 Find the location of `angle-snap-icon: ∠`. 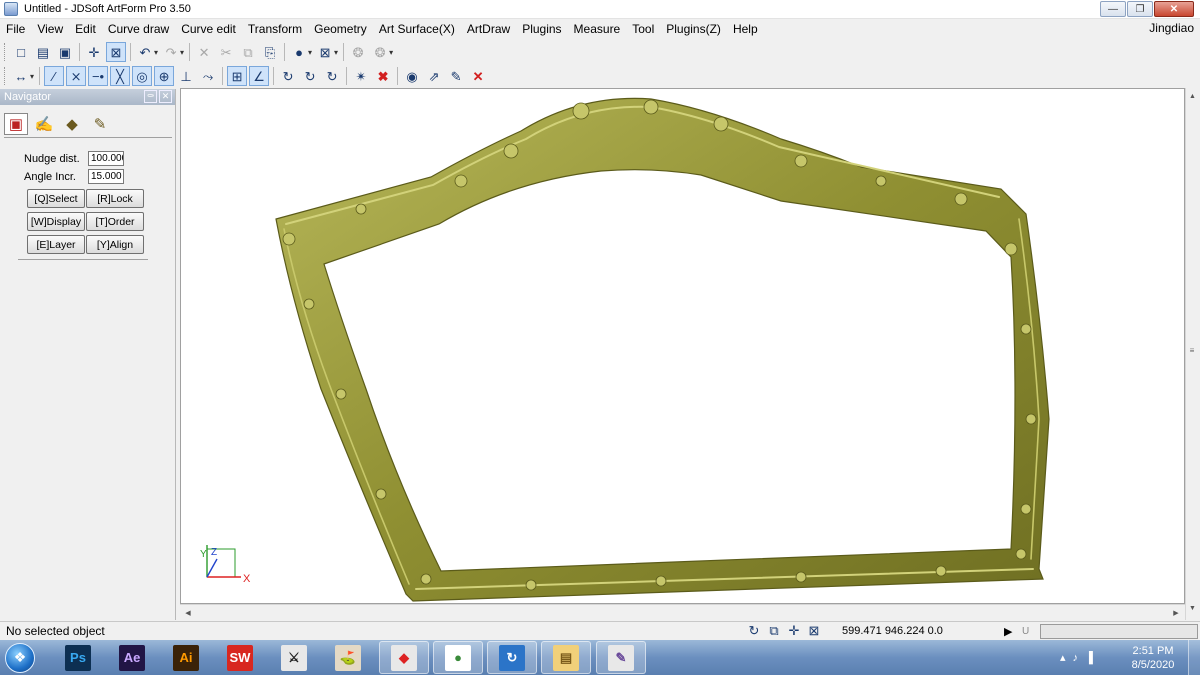

angle-snap-icon: ∠ is located at coordinates (259, 76).